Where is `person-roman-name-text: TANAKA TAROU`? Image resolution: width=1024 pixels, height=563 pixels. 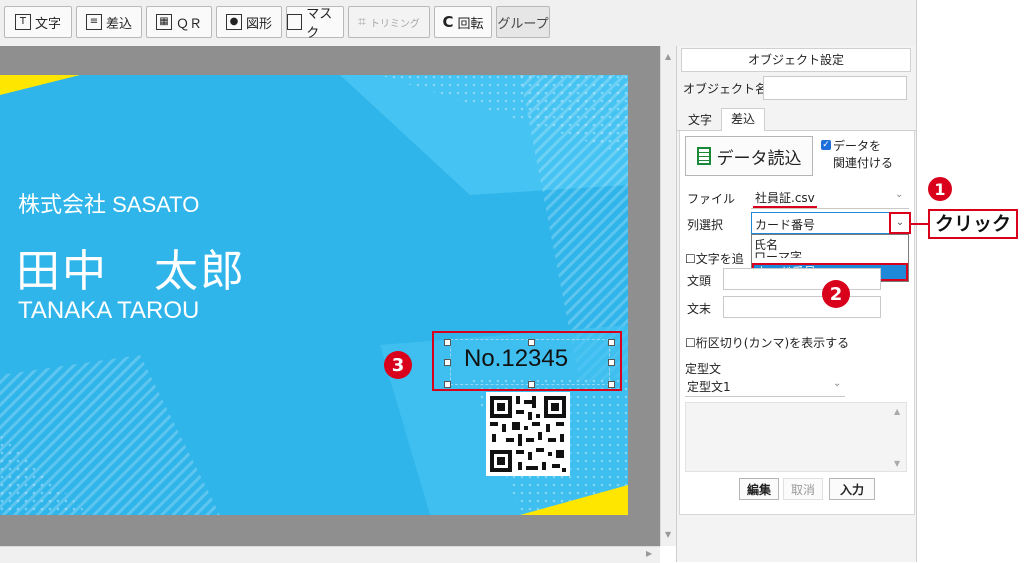 person-roman-name-text: TANAKA TAROU is located at coordinates (108, 311).